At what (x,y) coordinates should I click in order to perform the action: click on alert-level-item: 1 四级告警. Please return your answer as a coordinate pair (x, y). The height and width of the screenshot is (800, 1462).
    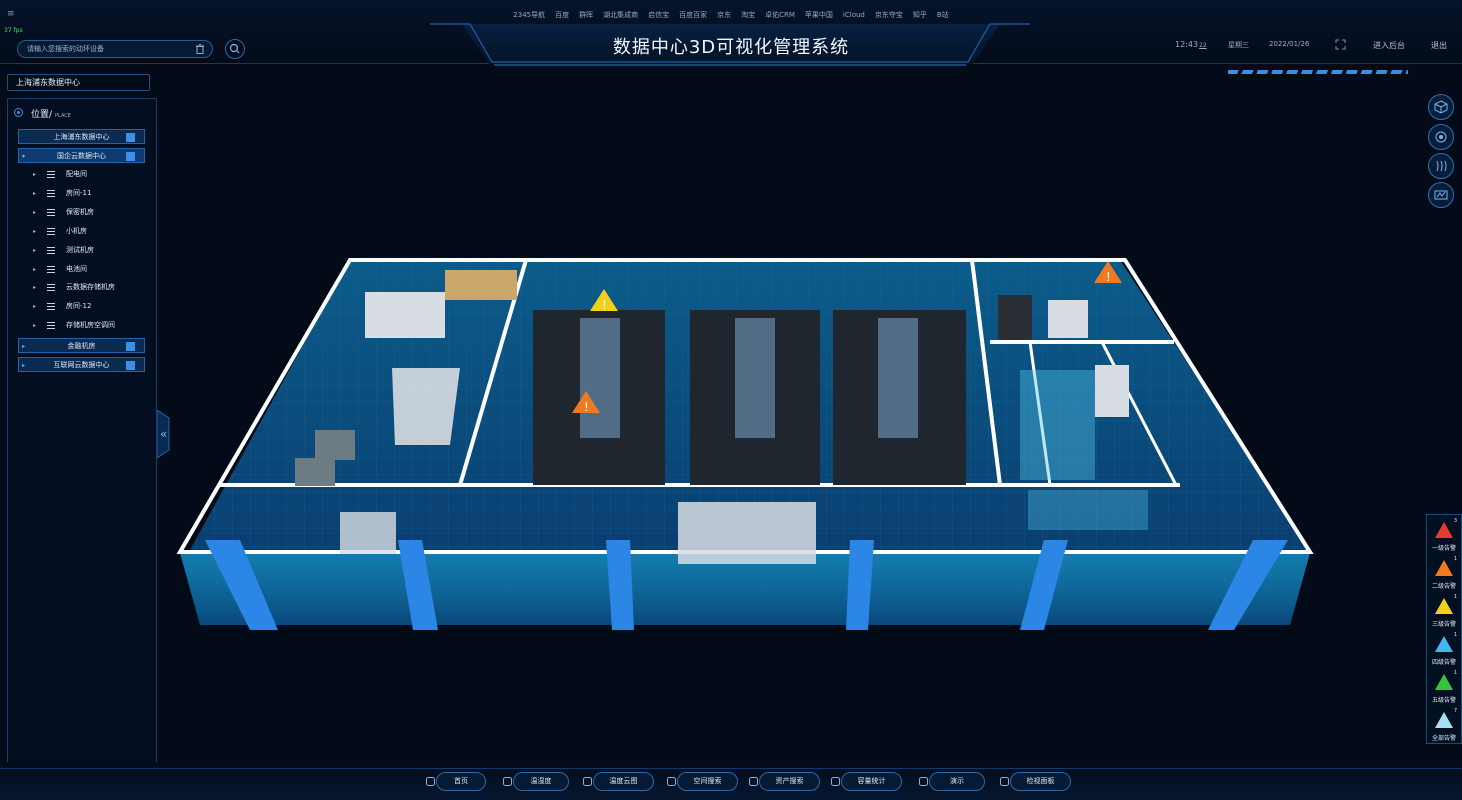
    Looking at the image, I should click on (1444, 648).